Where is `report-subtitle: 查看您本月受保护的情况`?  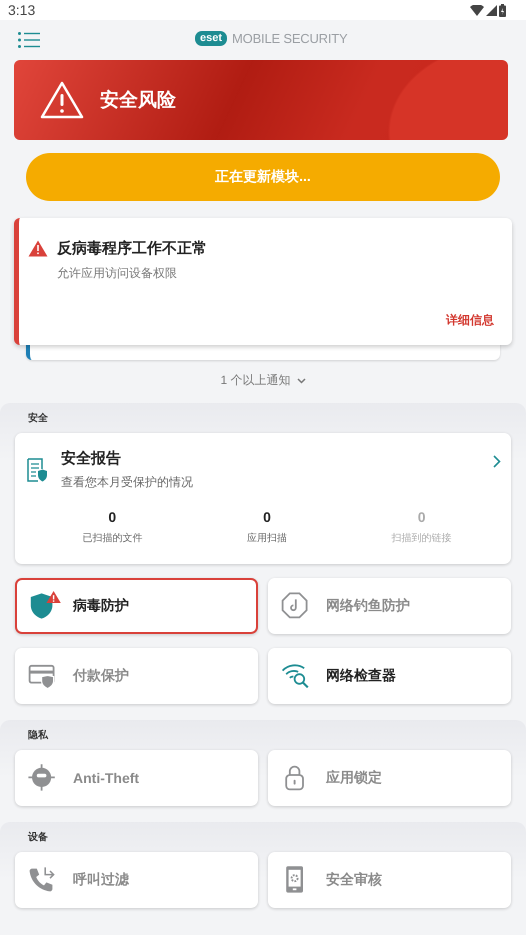 report-subtitle: 查看您本月受保护的情况 is located at coordinates (127, 482).